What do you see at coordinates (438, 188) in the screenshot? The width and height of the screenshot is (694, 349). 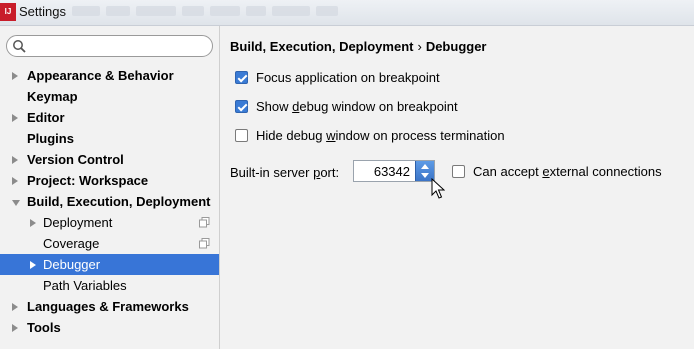 I see `mouse-cursor-icon` at bounding box center [438, 188].